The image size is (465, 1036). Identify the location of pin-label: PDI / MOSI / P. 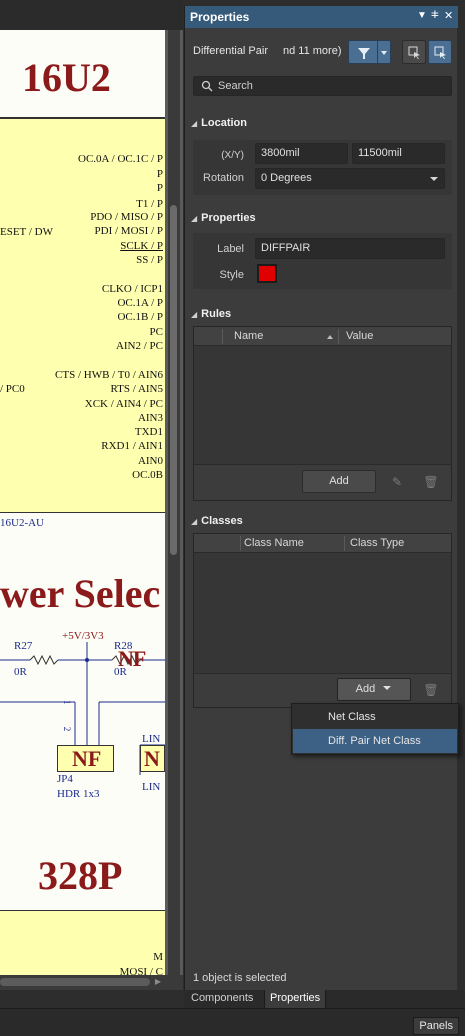
(128, 231).